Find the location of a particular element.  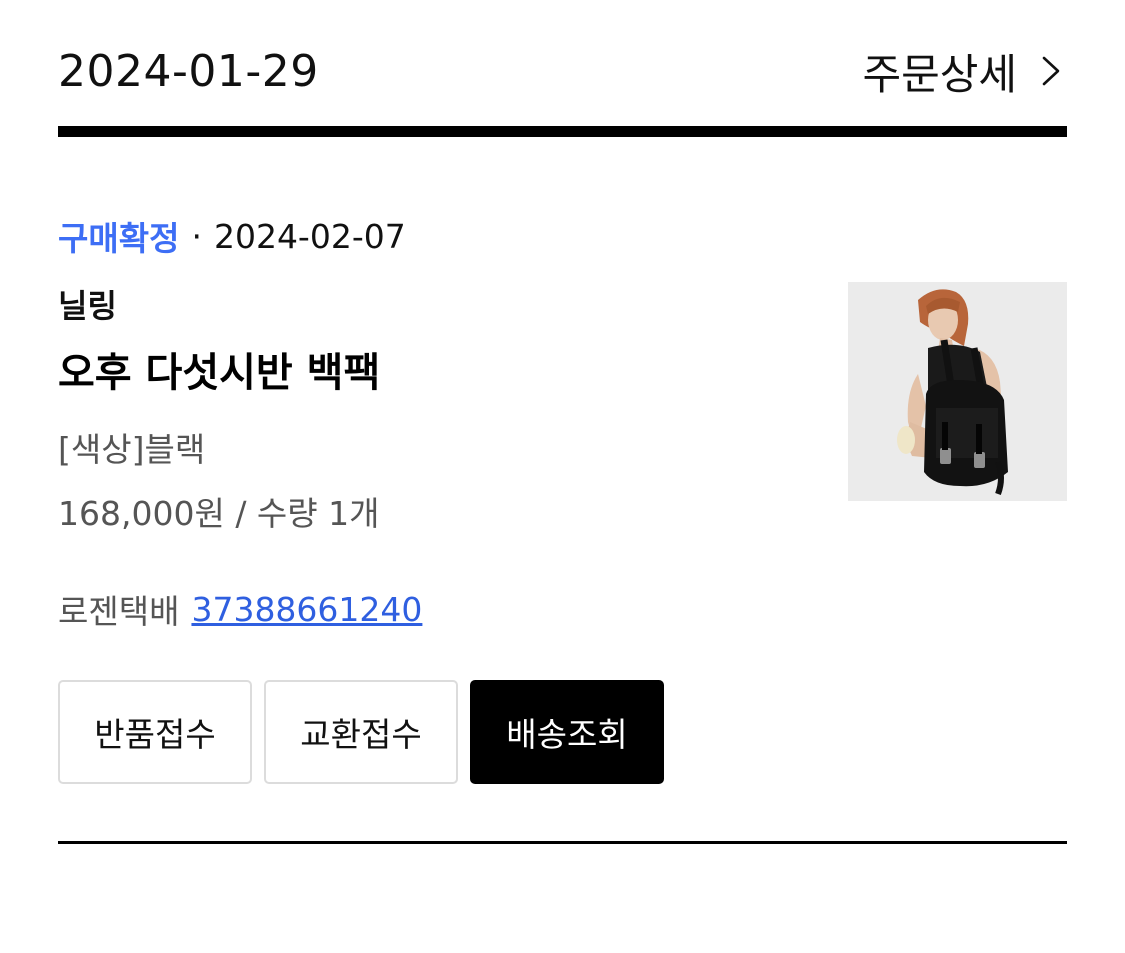

product-thumbnail is located at coordinates (957, 391).